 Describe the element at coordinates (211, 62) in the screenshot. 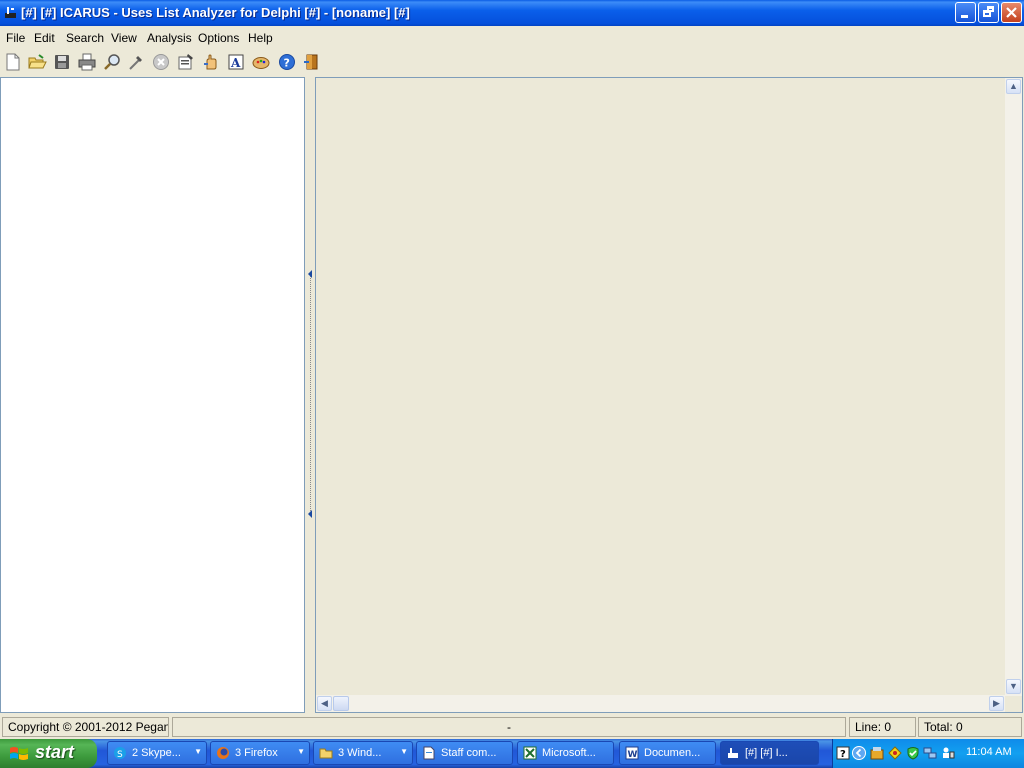

I see `hand-icon` at that location.